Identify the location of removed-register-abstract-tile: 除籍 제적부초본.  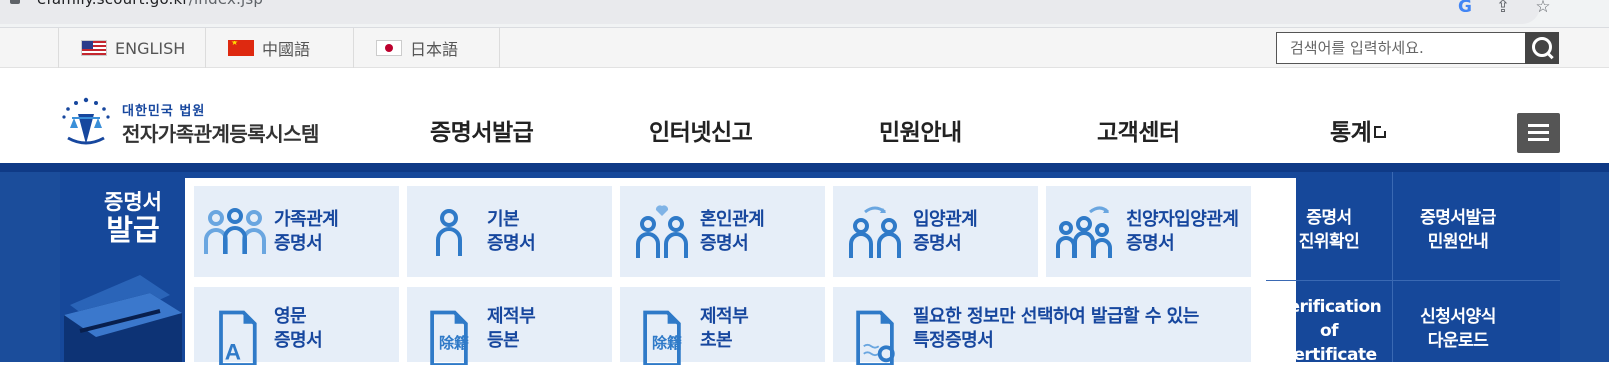
(722, 326).